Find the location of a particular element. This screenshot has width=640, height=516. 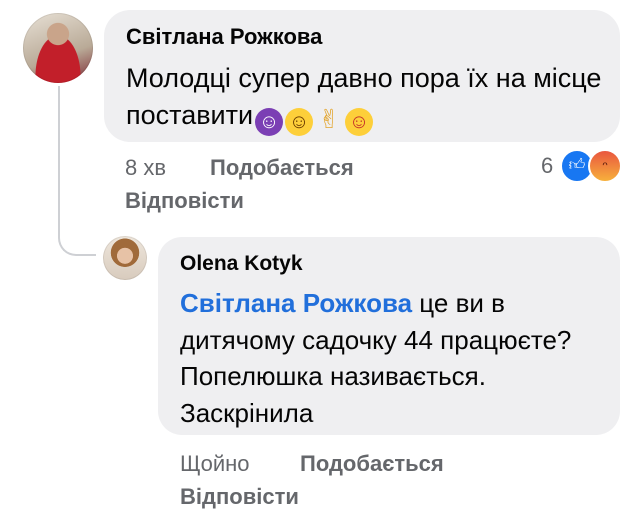

angry-reaction-icon: ᵔ is located at coordinates (605, 166).